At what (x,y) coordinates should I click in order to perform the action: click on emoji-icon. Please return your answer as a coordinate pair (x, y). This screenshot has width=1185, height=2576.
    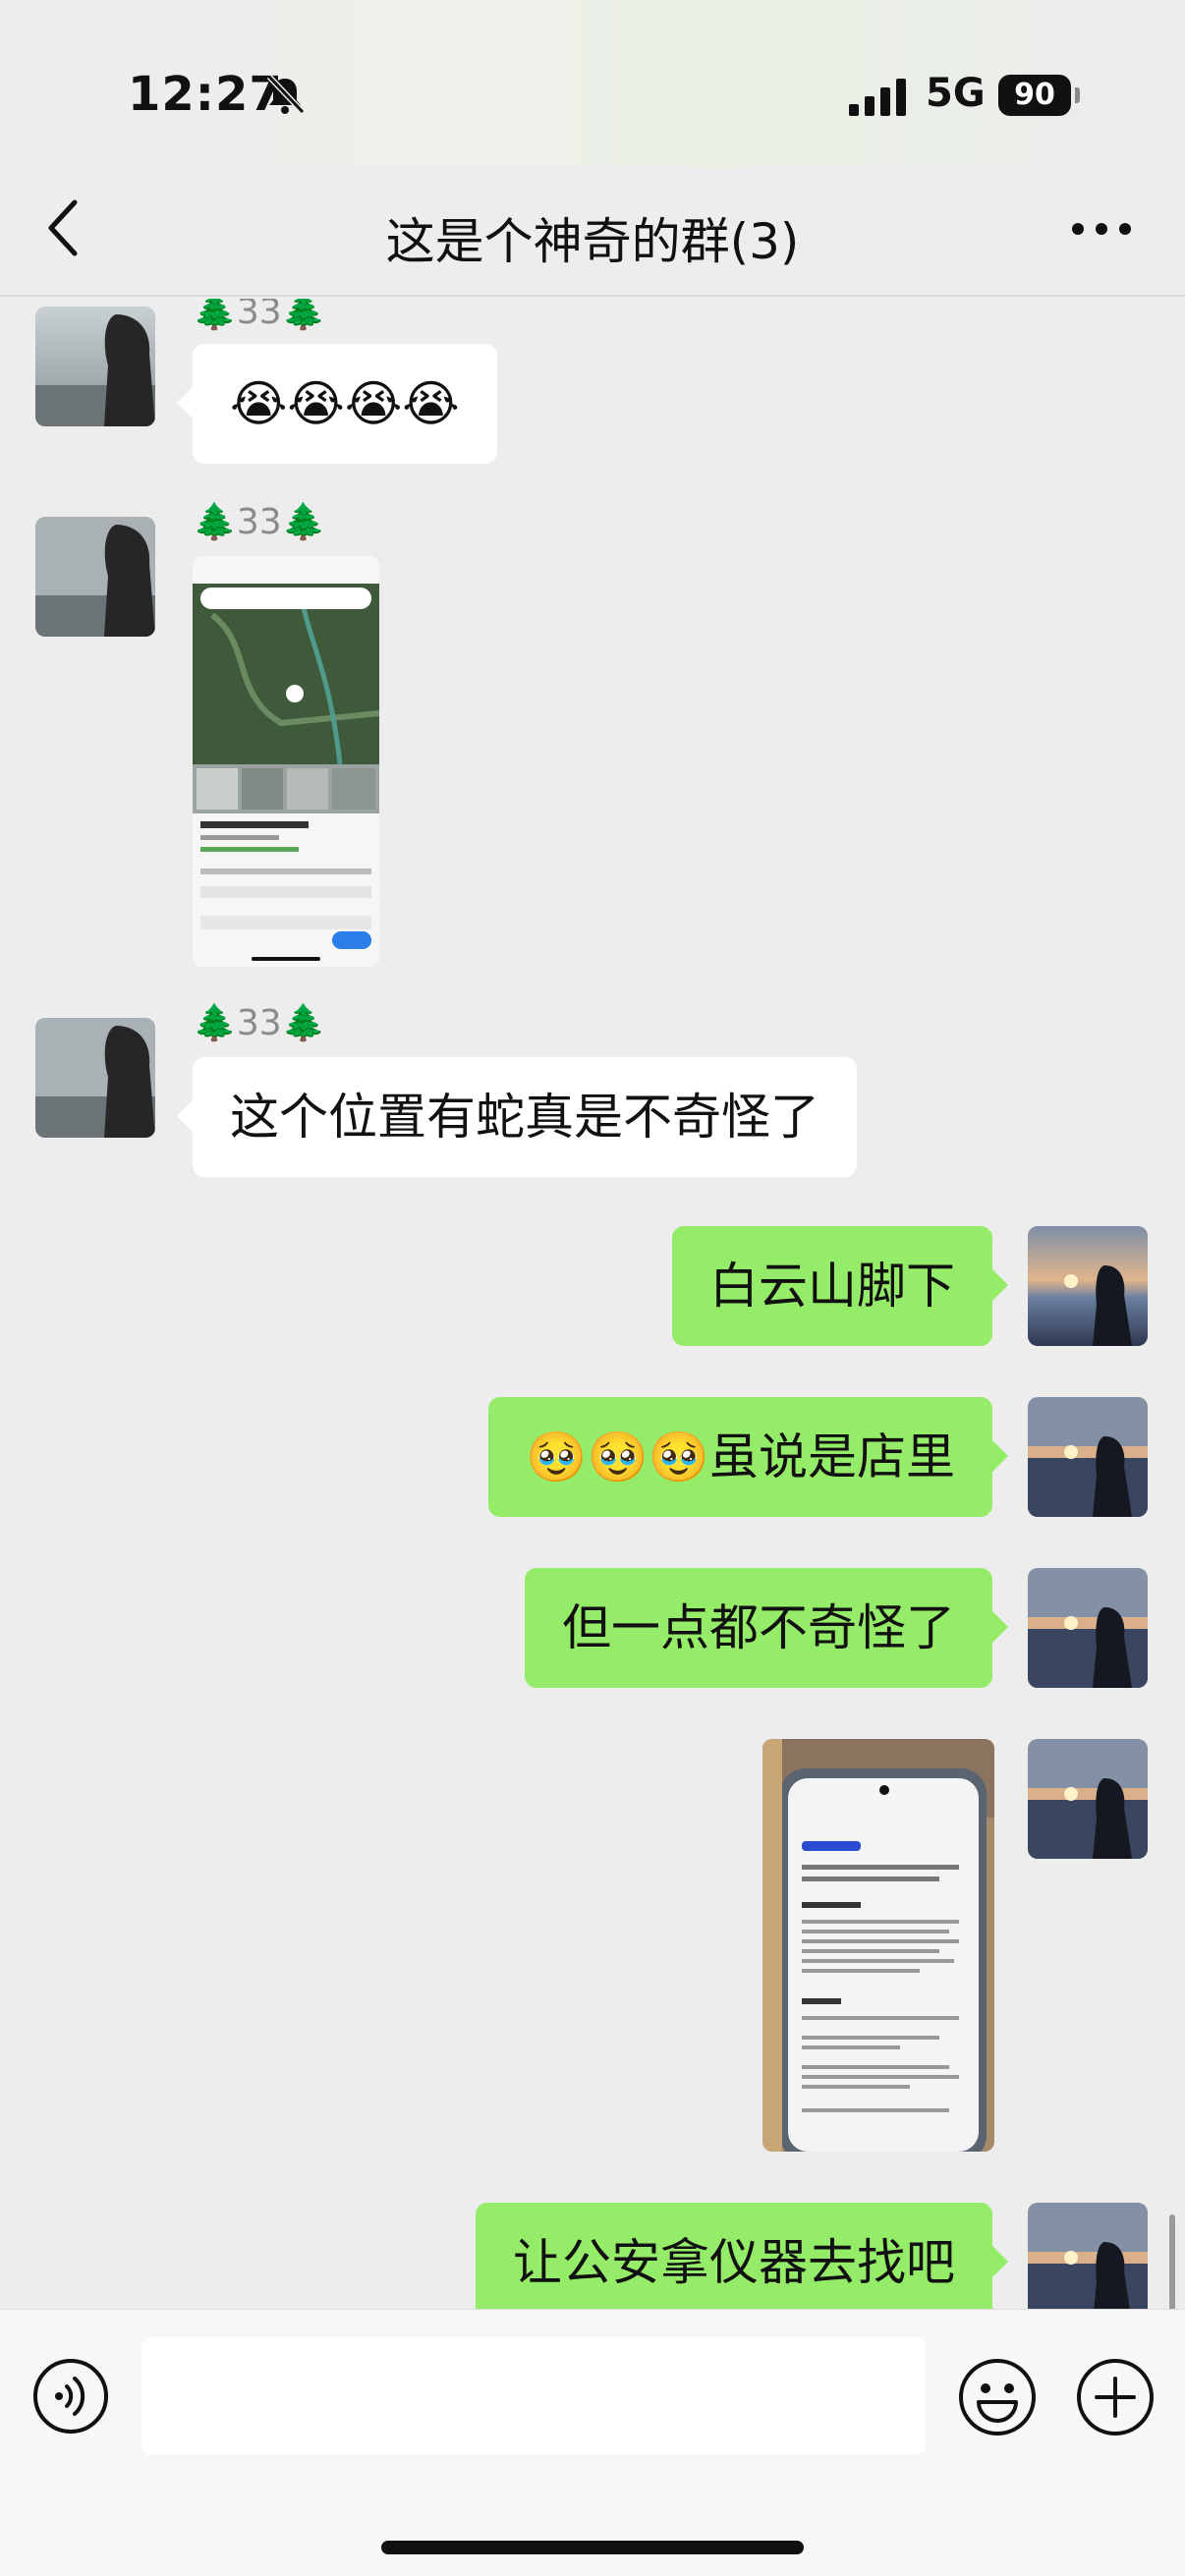
    Looking at the image, I should click on (998, 2397).